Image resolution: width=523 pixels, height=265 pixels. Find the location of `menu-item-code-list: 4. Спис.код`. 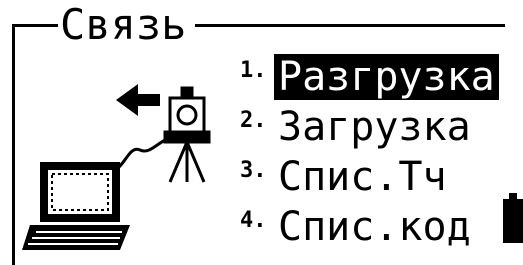

menu-item-code-list: 4. Спис.код is located at coordinates (369, 227).